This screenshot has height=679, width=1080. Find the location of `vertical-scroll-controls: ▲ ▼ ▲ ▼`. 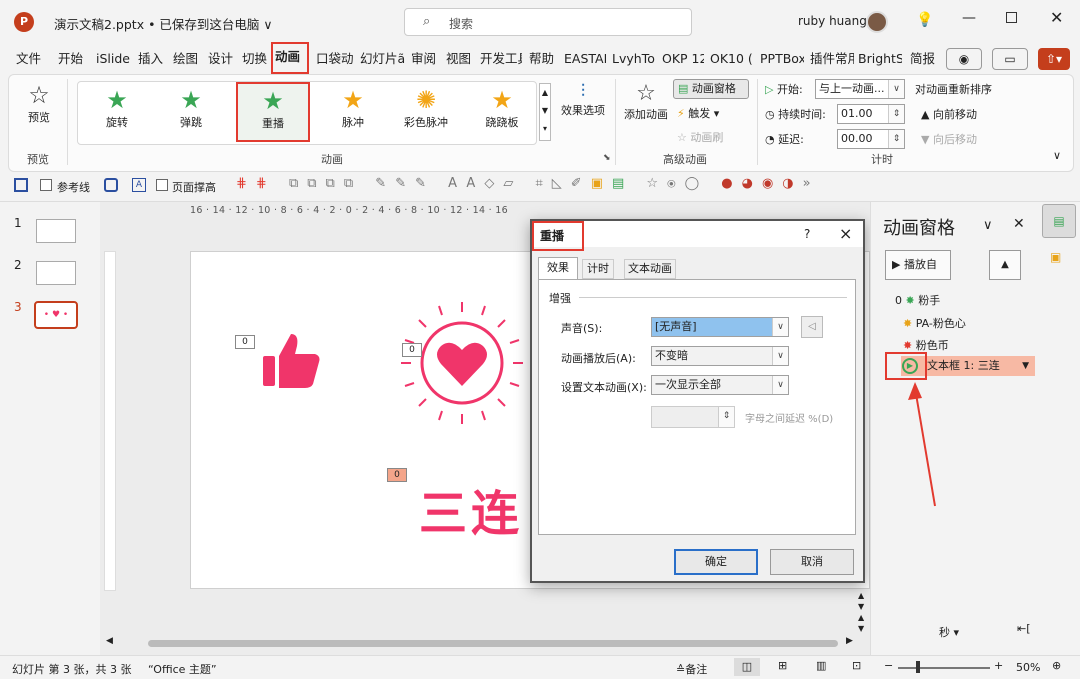

vertical-scroll-controls: ▲ ▼ ▲ ▼ is located at coordinates (861, 612).